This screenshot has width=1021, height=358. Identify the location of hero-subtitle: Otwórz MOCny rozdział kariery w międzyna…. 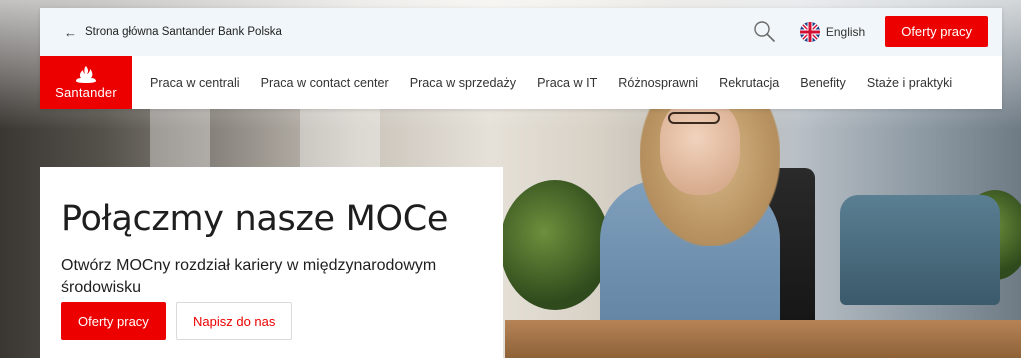
(249, 276).